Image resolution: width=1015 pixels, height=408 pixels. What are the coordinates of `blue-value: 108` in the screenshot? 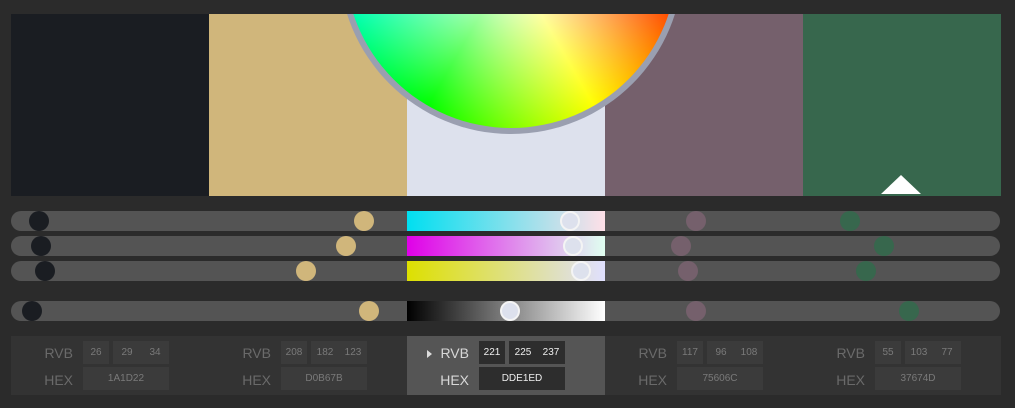 It's located at (749, 352).